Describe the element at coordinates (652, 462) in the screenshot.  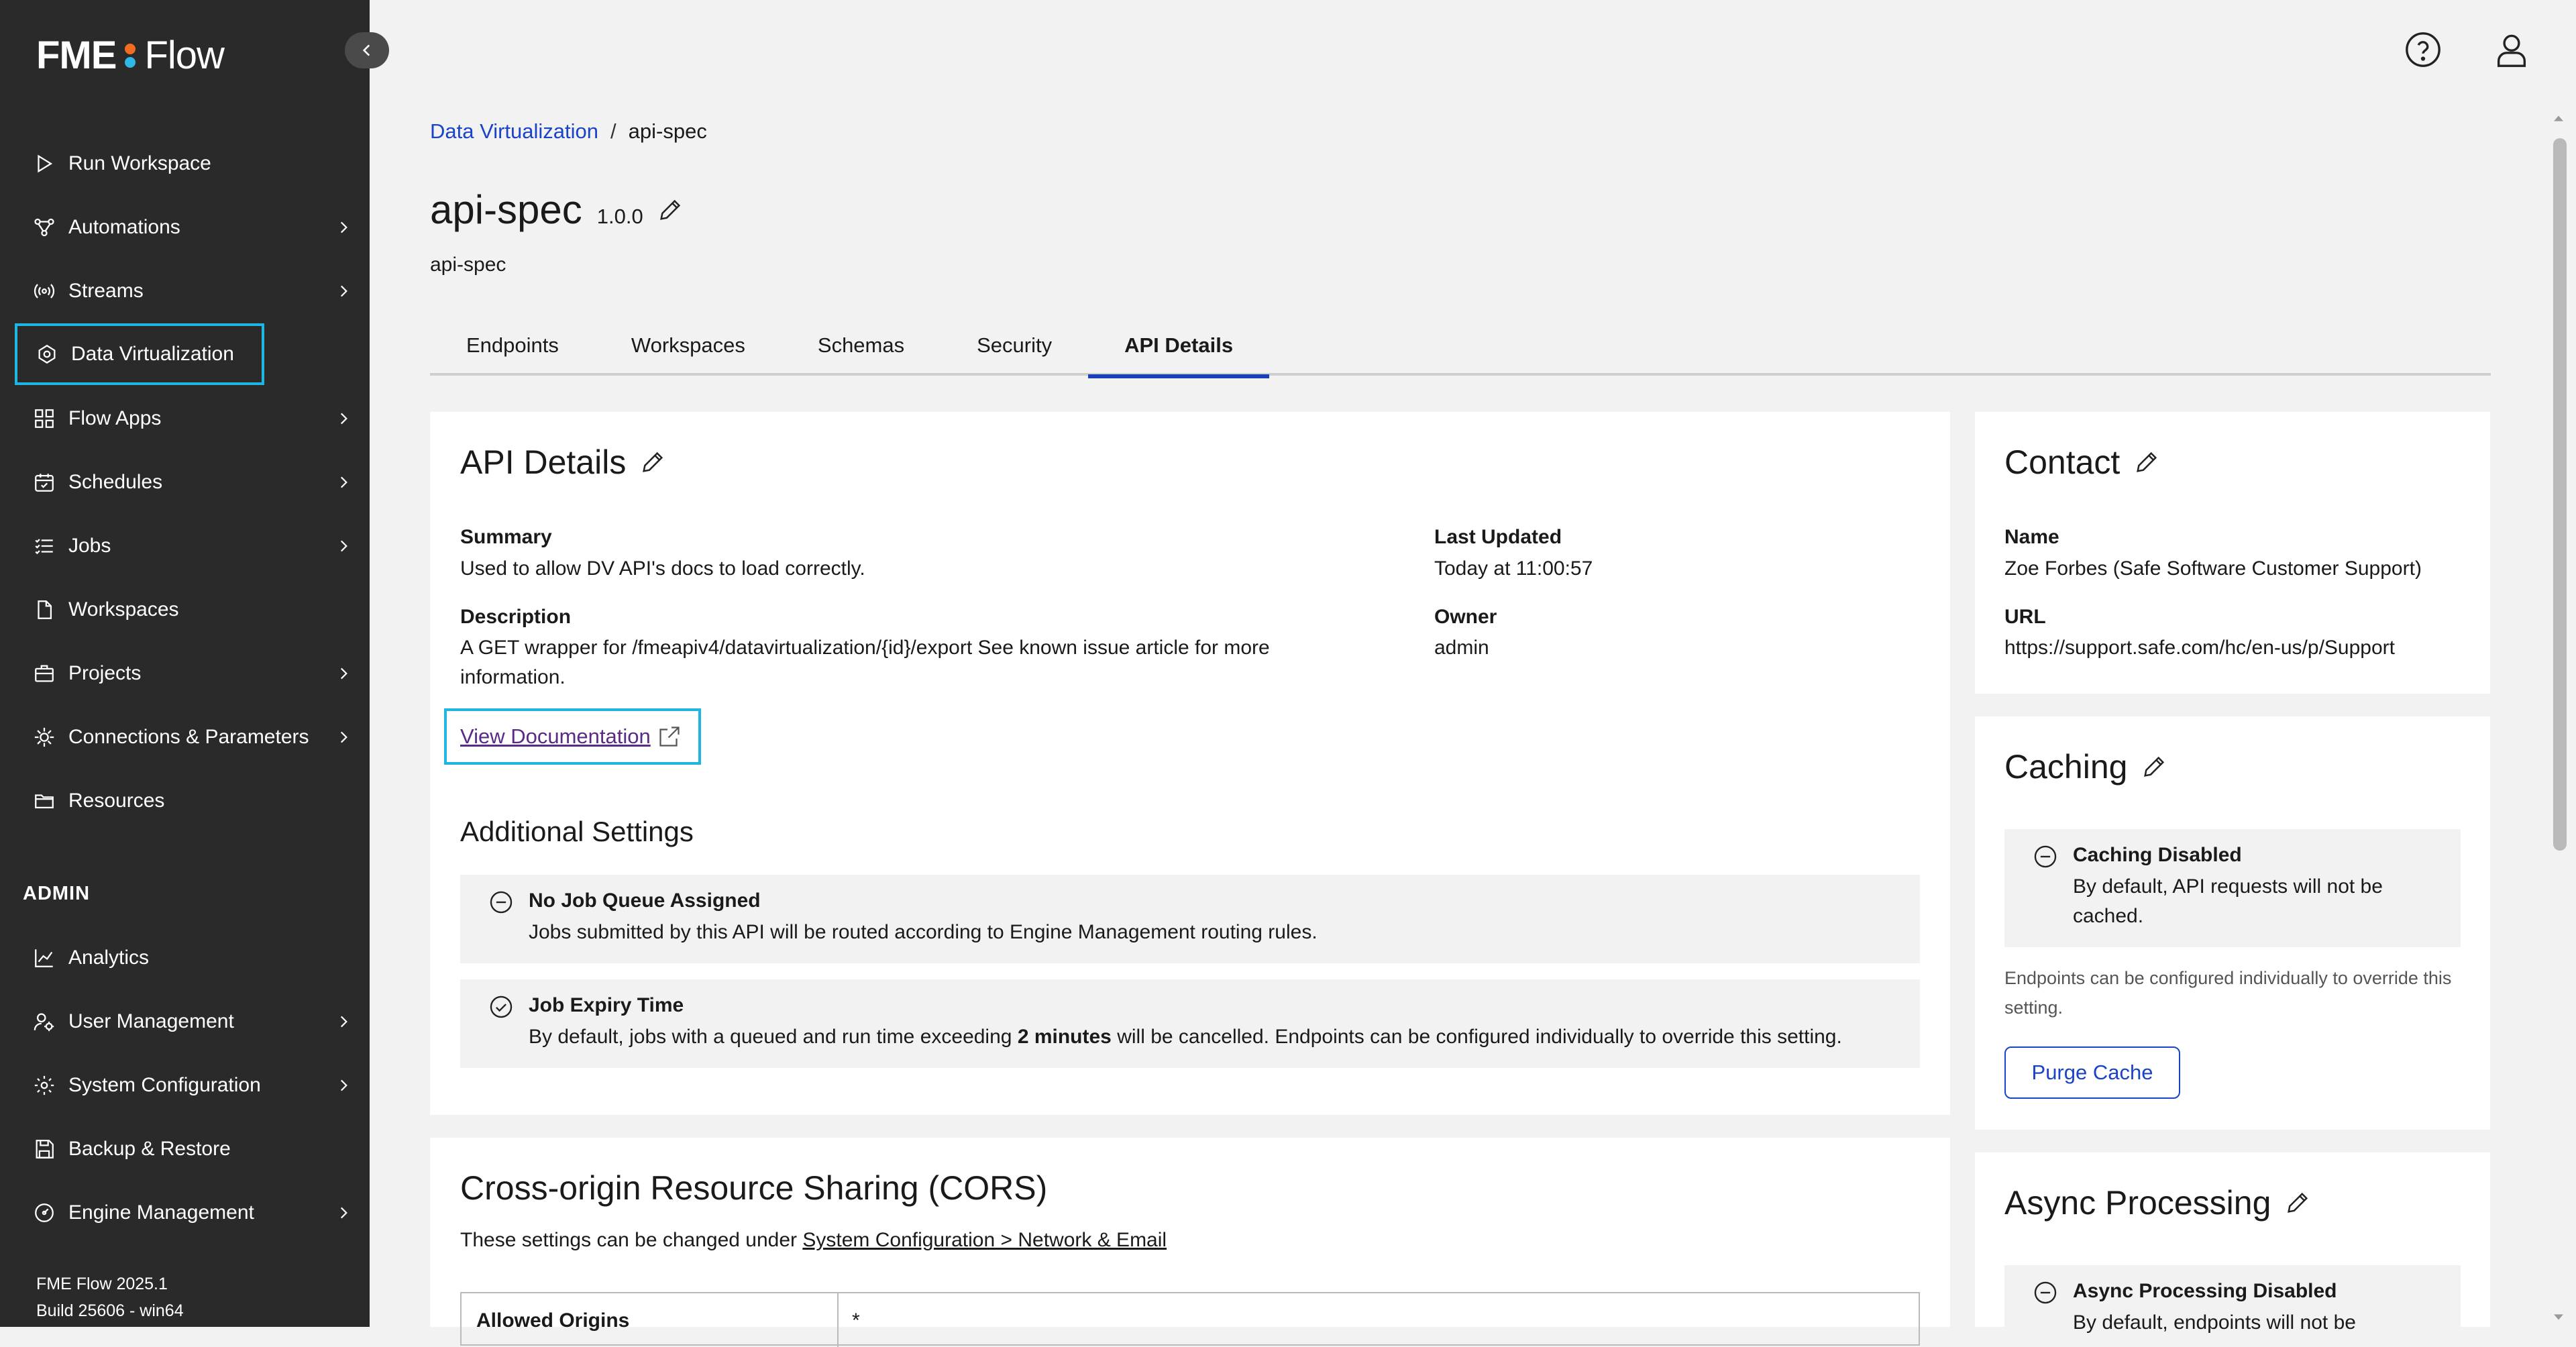
I see `edit-api-details-button` at that location.